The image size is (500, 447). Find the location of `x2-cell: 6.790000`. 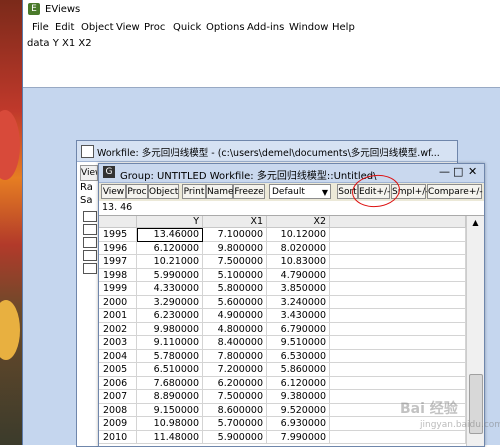

x2-cell: 6.790000 is located at coordinates (298, 329).